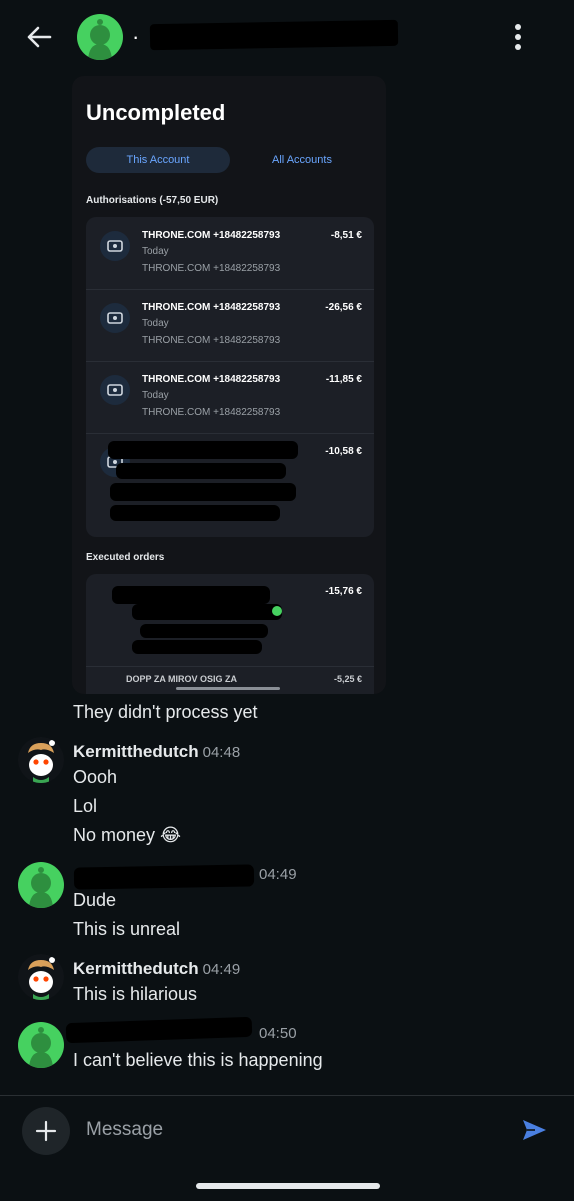 Image resolution: width=574 pixels, height=1201 pixels. Describe the element at coordinates (127, 835) in the screenshot. I see `message-text: No money 😂` at that location.